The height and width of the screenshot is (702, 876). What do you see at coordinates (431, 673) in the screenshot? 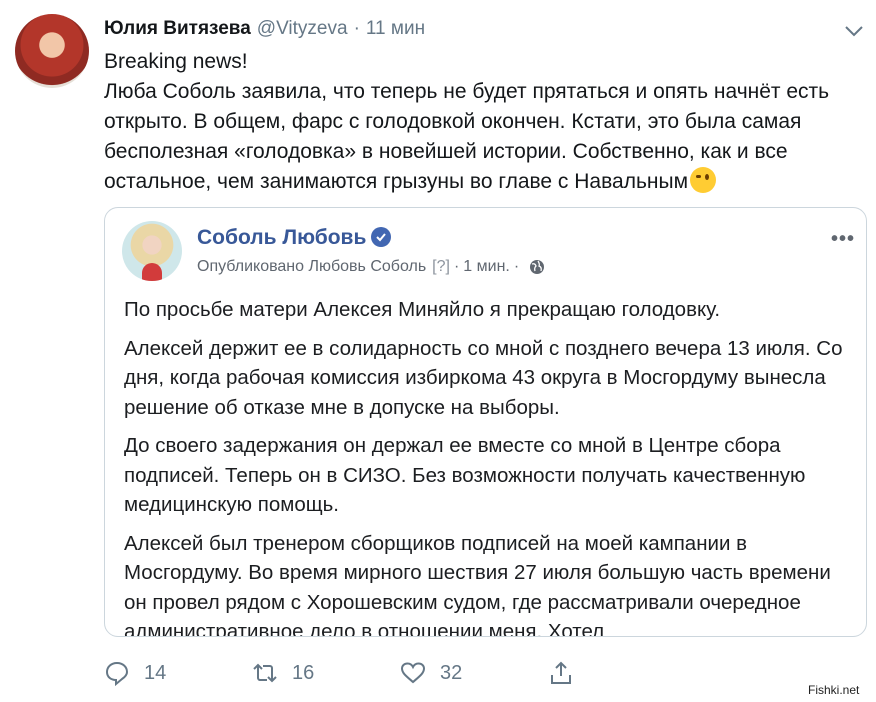
I see `like-button: 32` at bounding box center [431, 673].